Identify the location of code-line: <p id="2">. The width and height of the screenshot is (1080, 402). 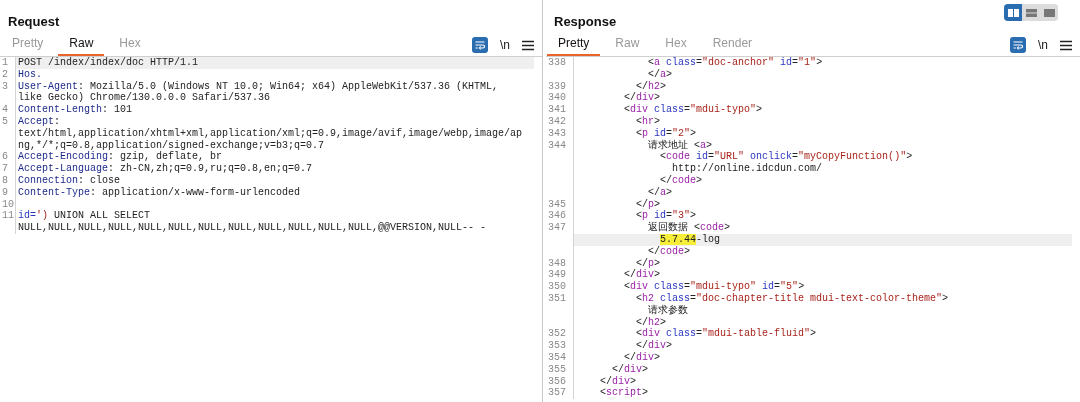
(666, 133).